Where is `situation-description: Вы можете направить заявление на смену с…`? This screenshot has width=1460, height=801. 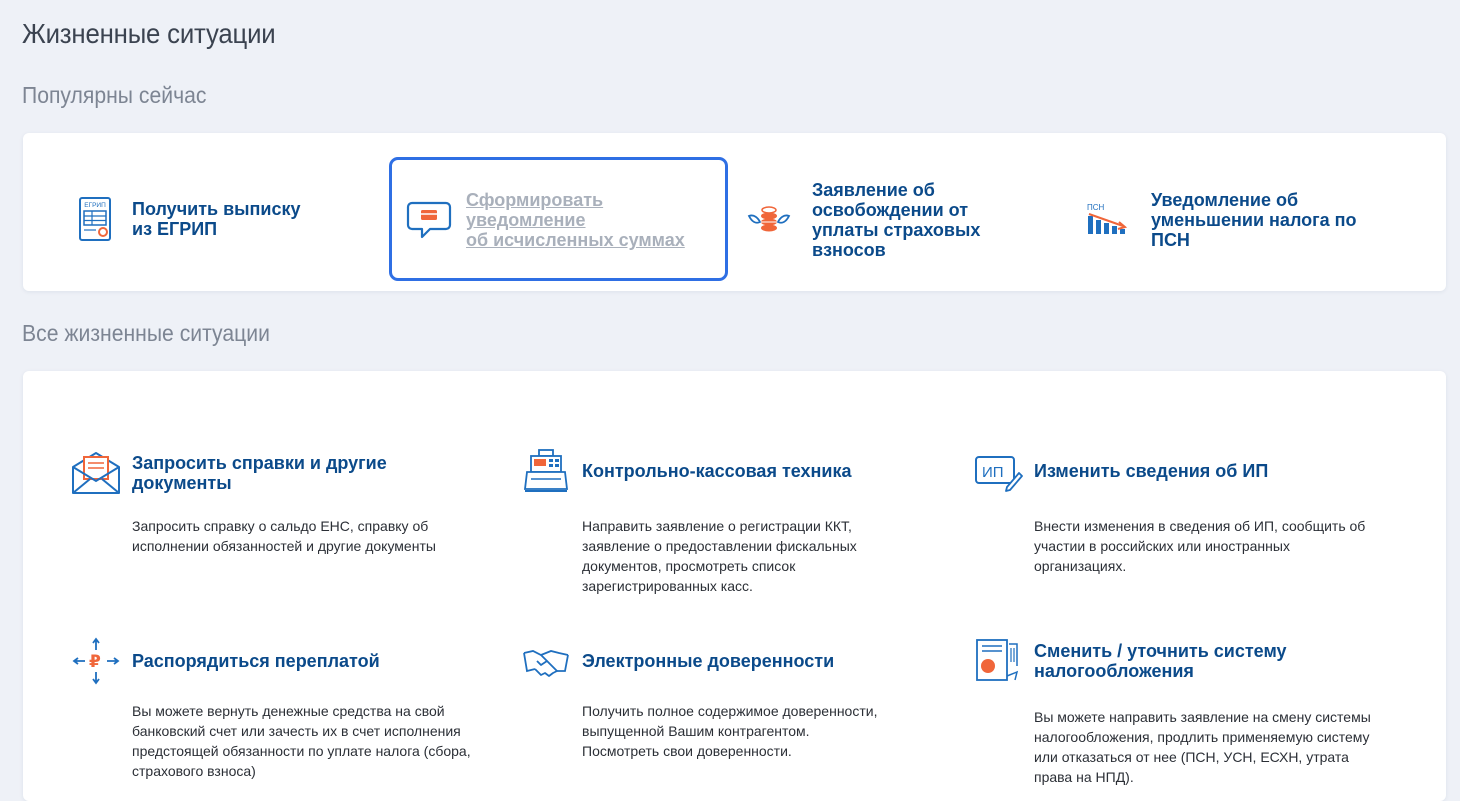 situation-description: Вы можете направить заявление на смену с… is located at coordinates (1202, 747).